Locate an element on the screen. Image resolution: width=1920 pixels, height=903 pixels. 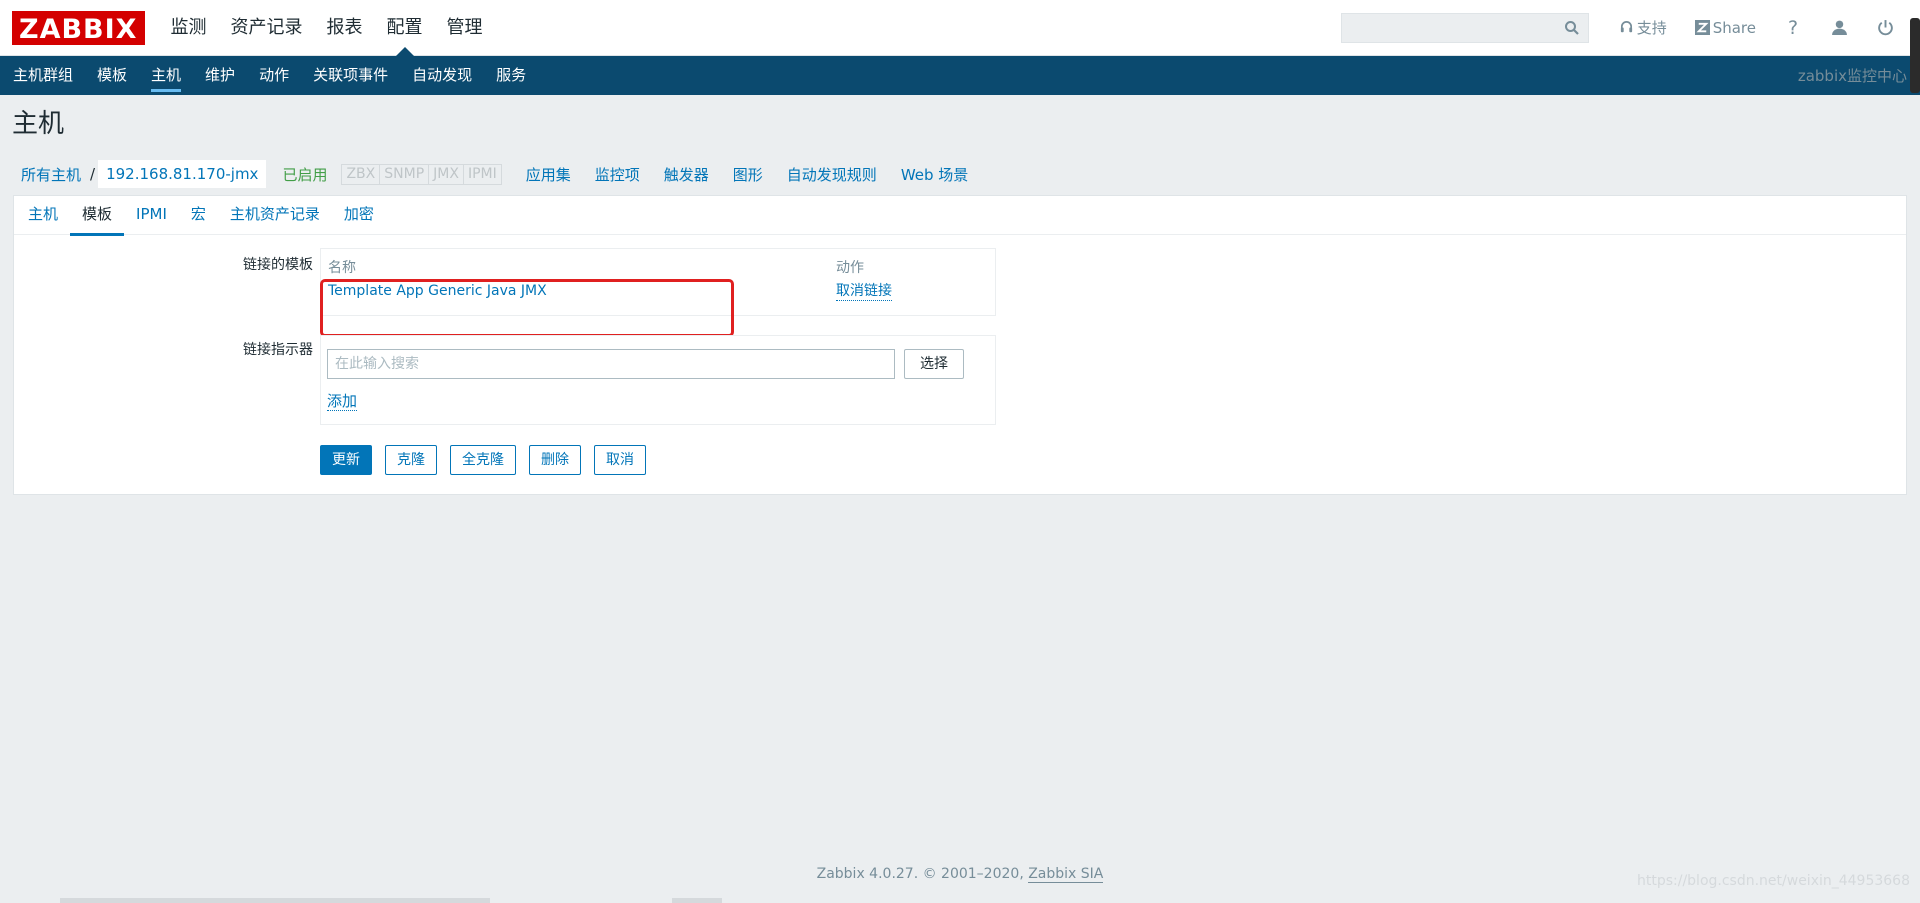
host-nav-triggers: 触发器 is located at coordinates (686, 174).